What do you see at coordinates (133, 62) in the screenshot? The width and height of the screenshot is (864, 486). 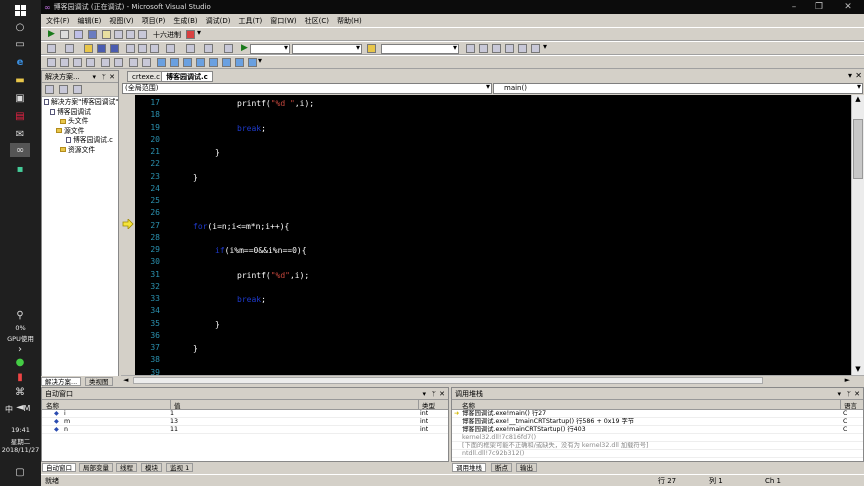 I see `comment-icon` at bounding box center [133, 62].